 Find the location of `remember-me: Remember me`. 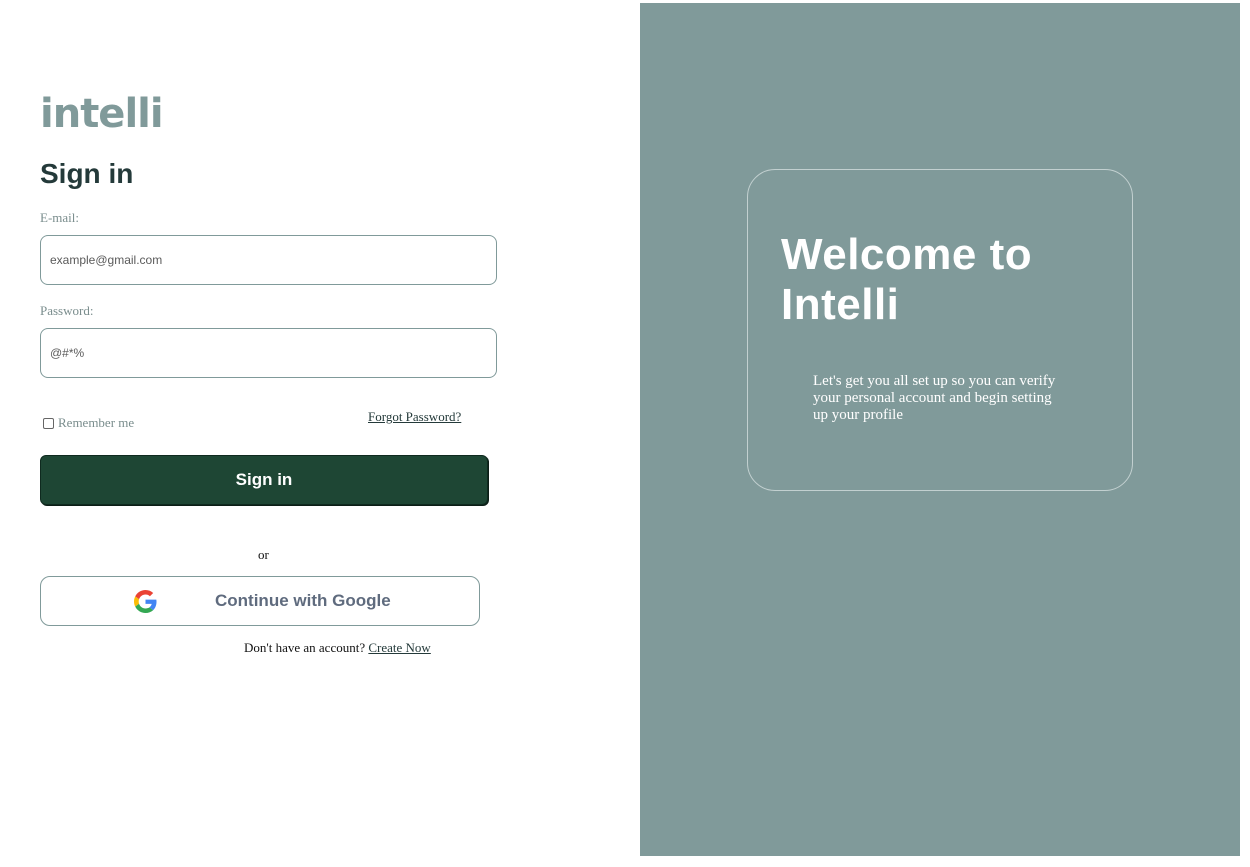

remember-me: Remember me is located at coordinates (88, 423).